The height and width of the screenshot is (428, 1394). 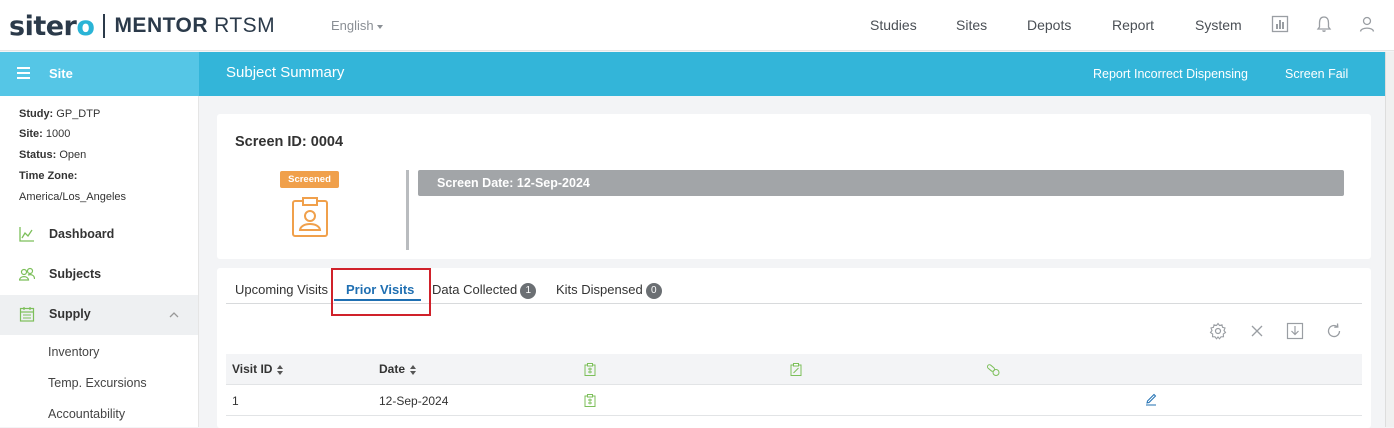 What do you see at coordinates (1280, 24) in the screenshot?
I see `bar-chart-icon` at bounding box center [1280, 24].